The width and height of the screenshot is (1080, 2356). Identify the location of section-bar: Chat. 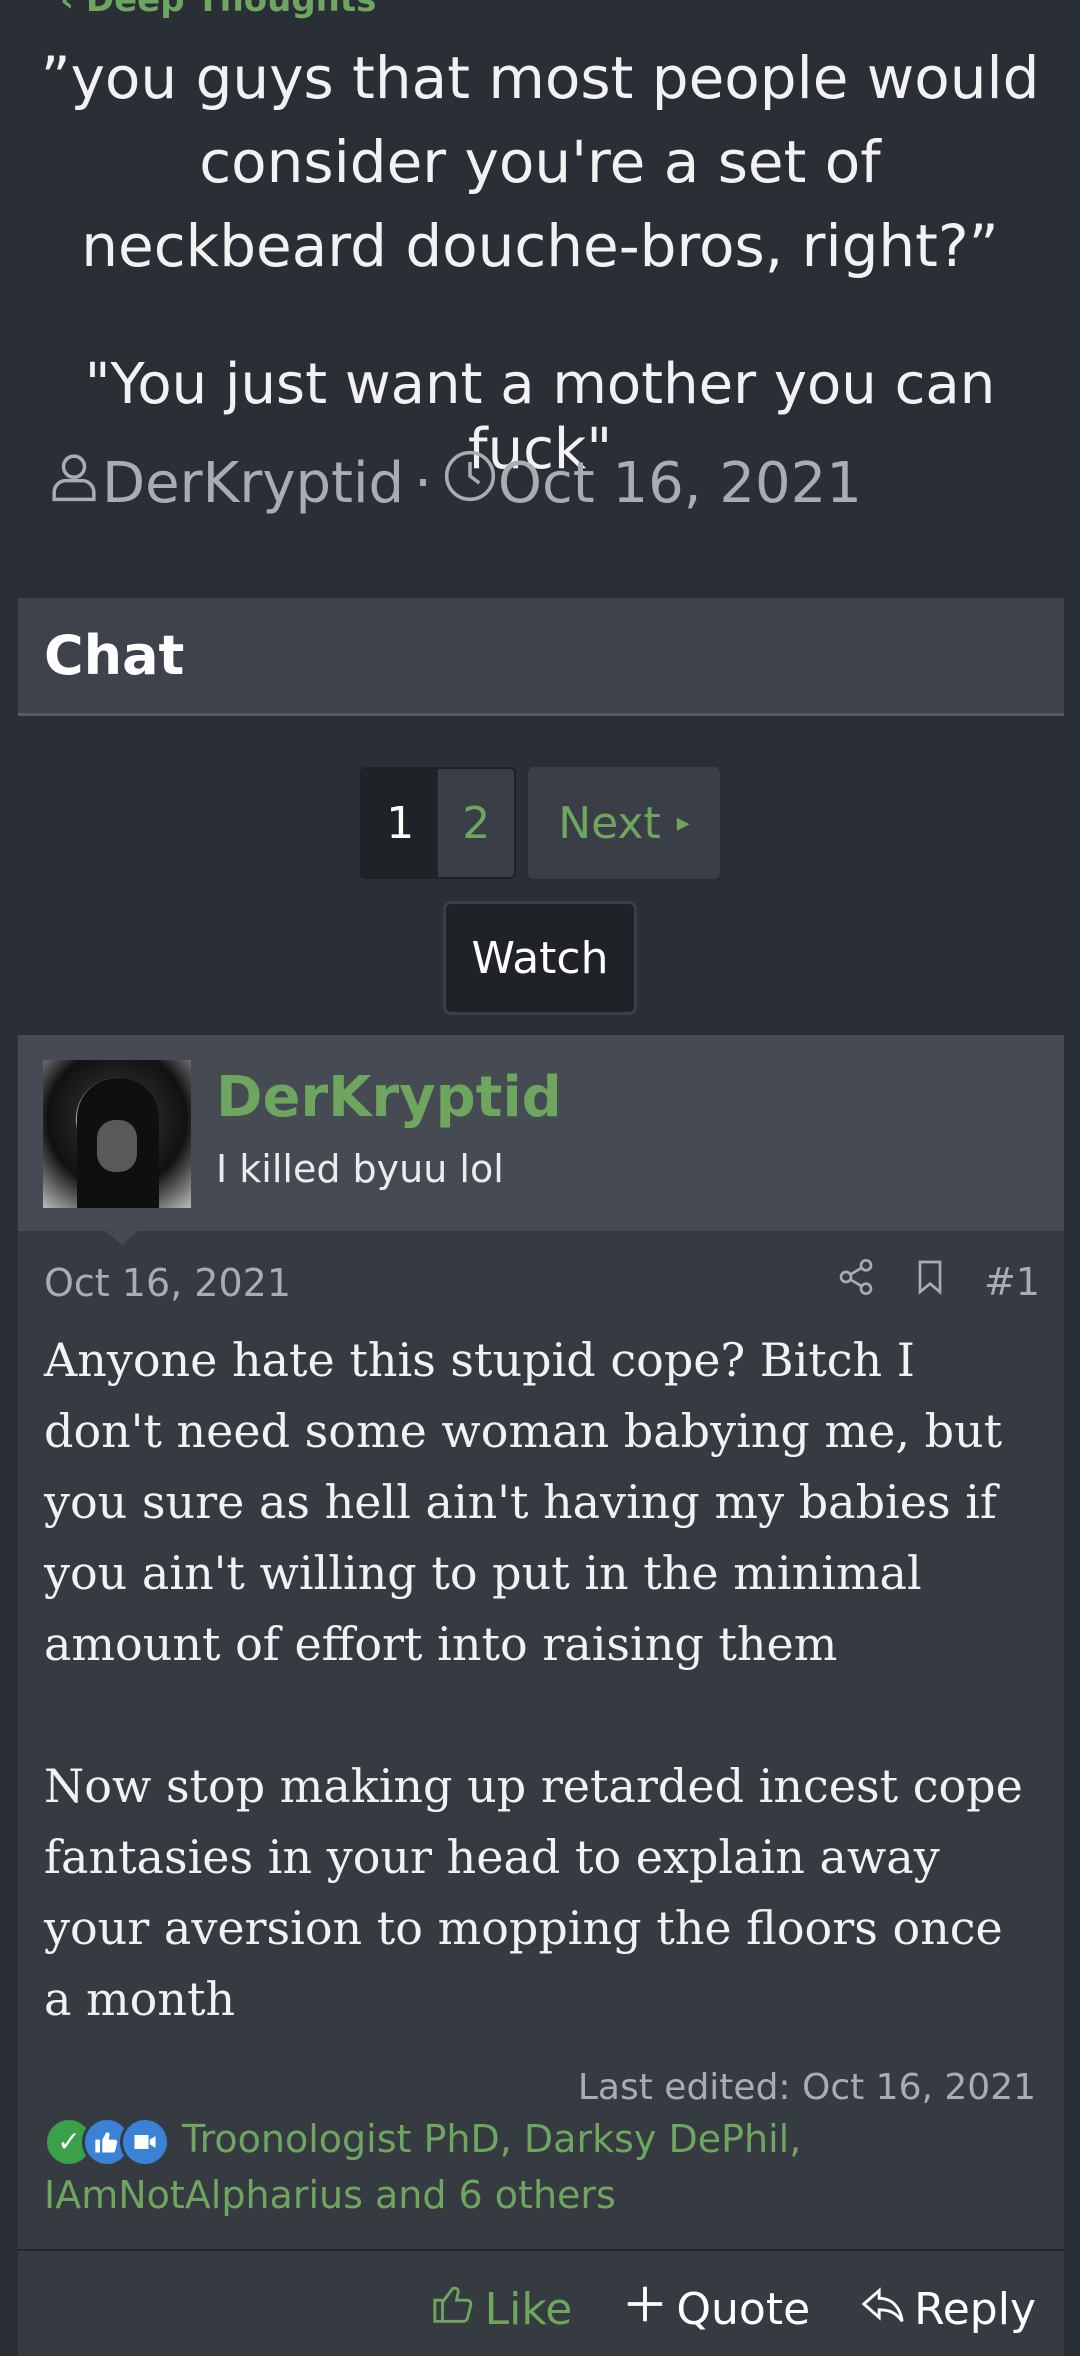
(541, 657).